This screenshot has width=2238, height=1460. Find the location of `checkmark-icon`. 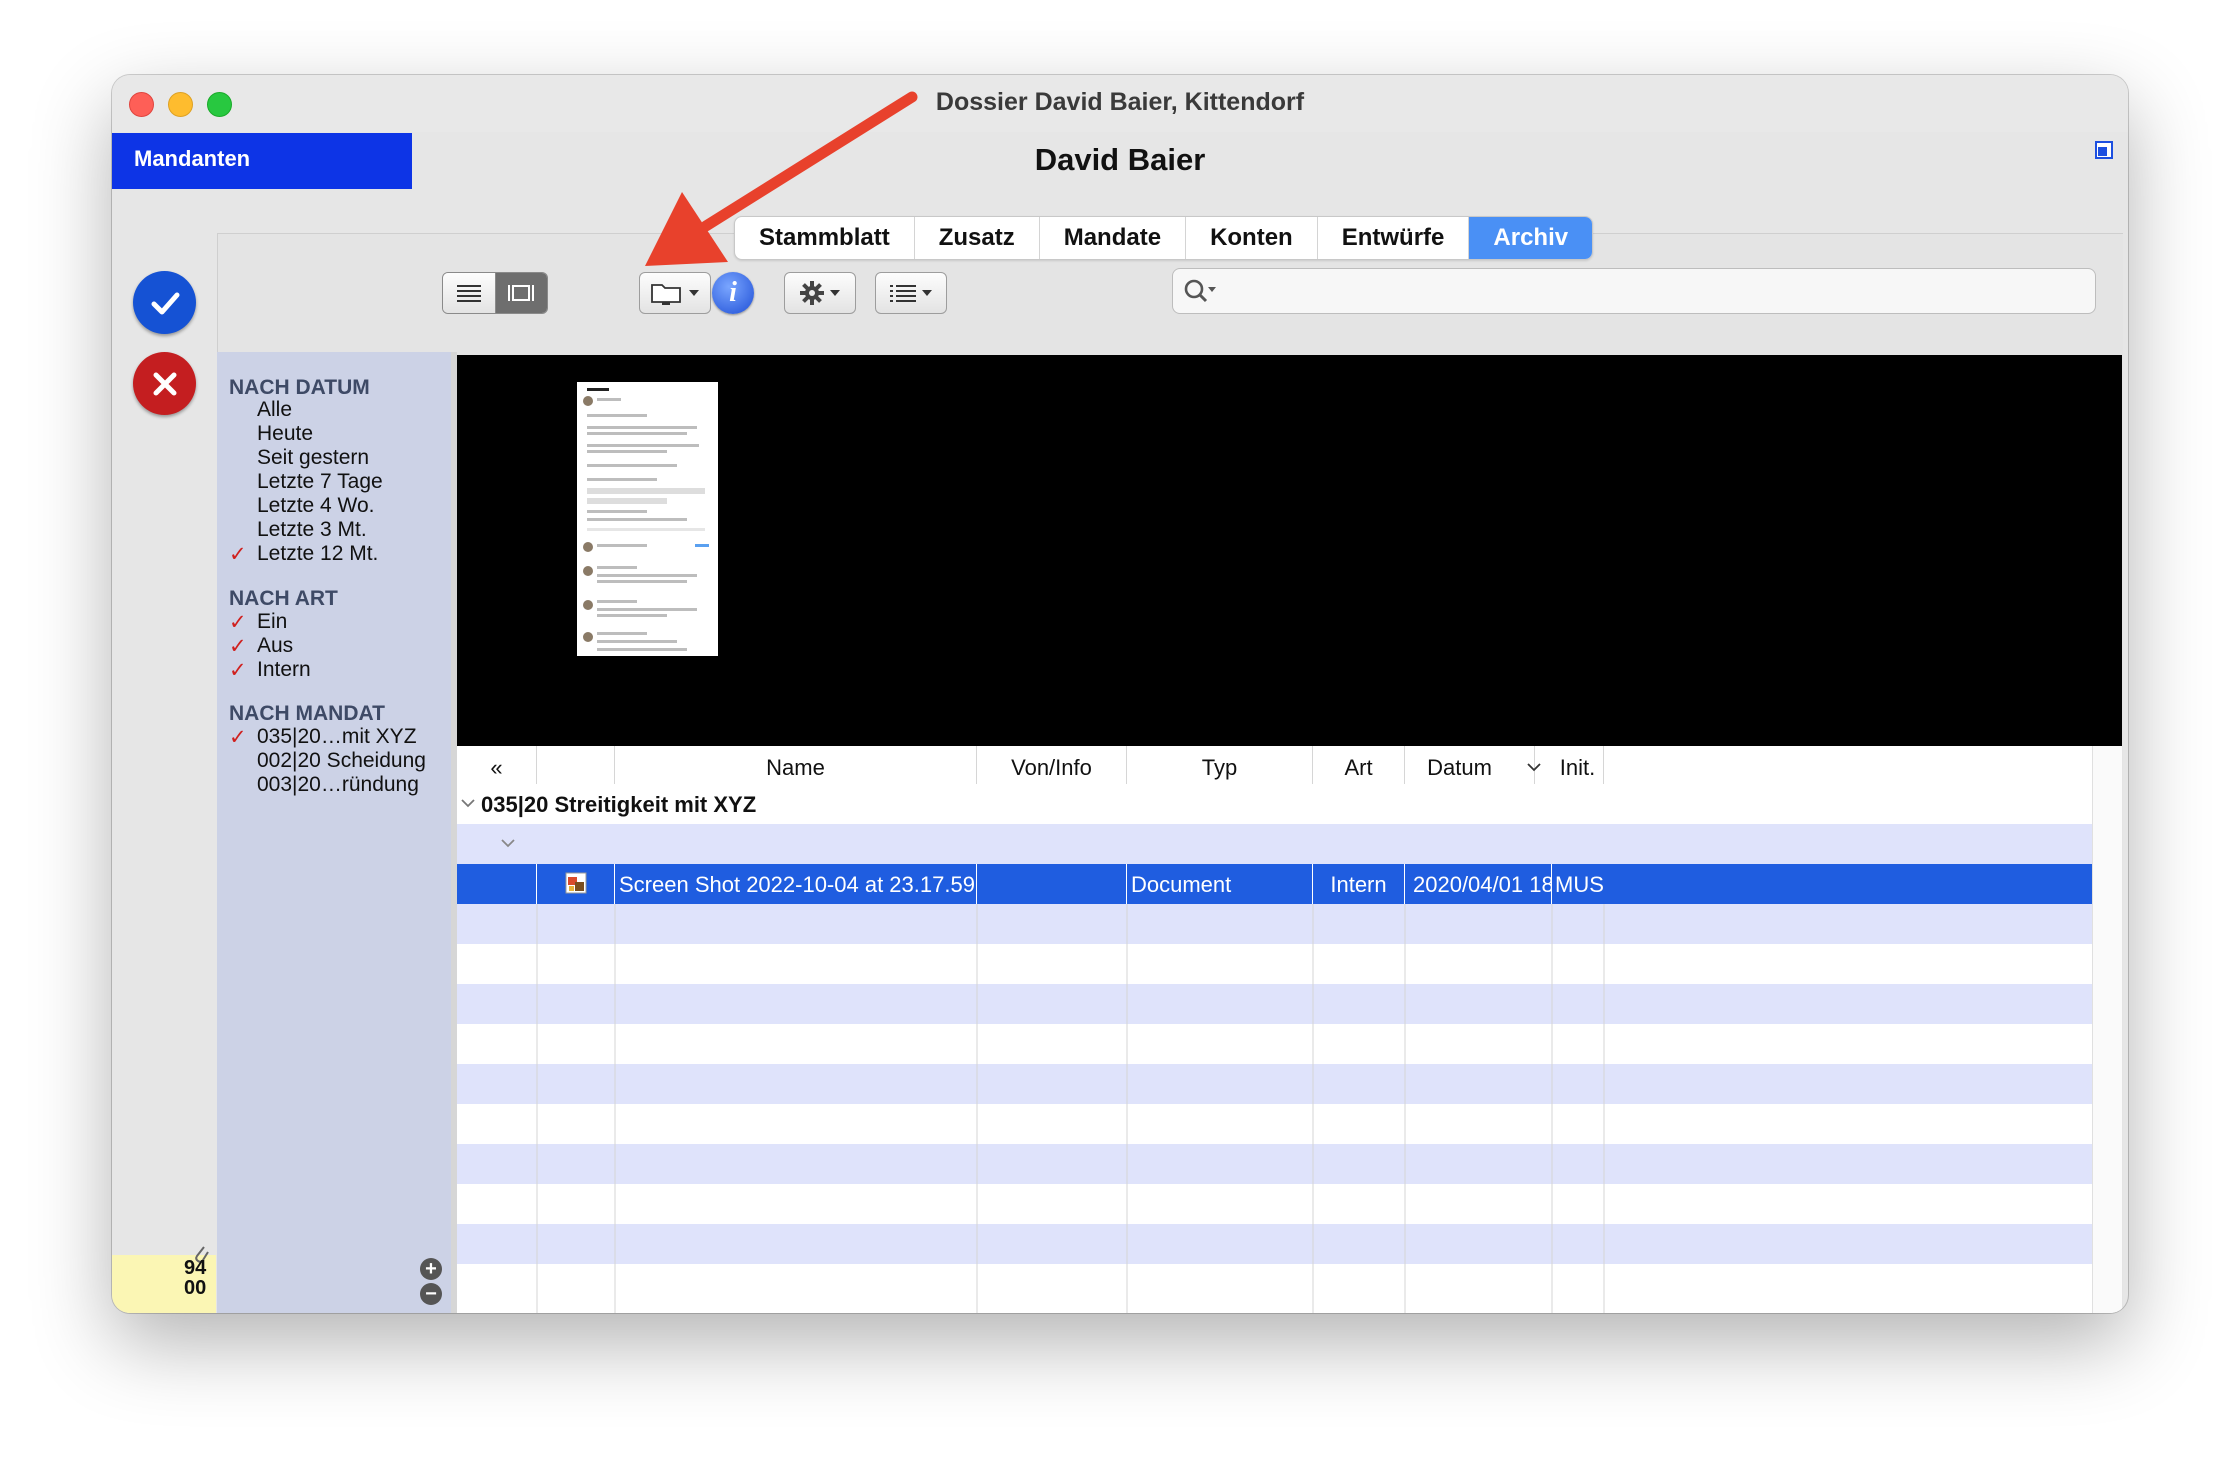

checkmark-icon is located at coordinates (165, 303).